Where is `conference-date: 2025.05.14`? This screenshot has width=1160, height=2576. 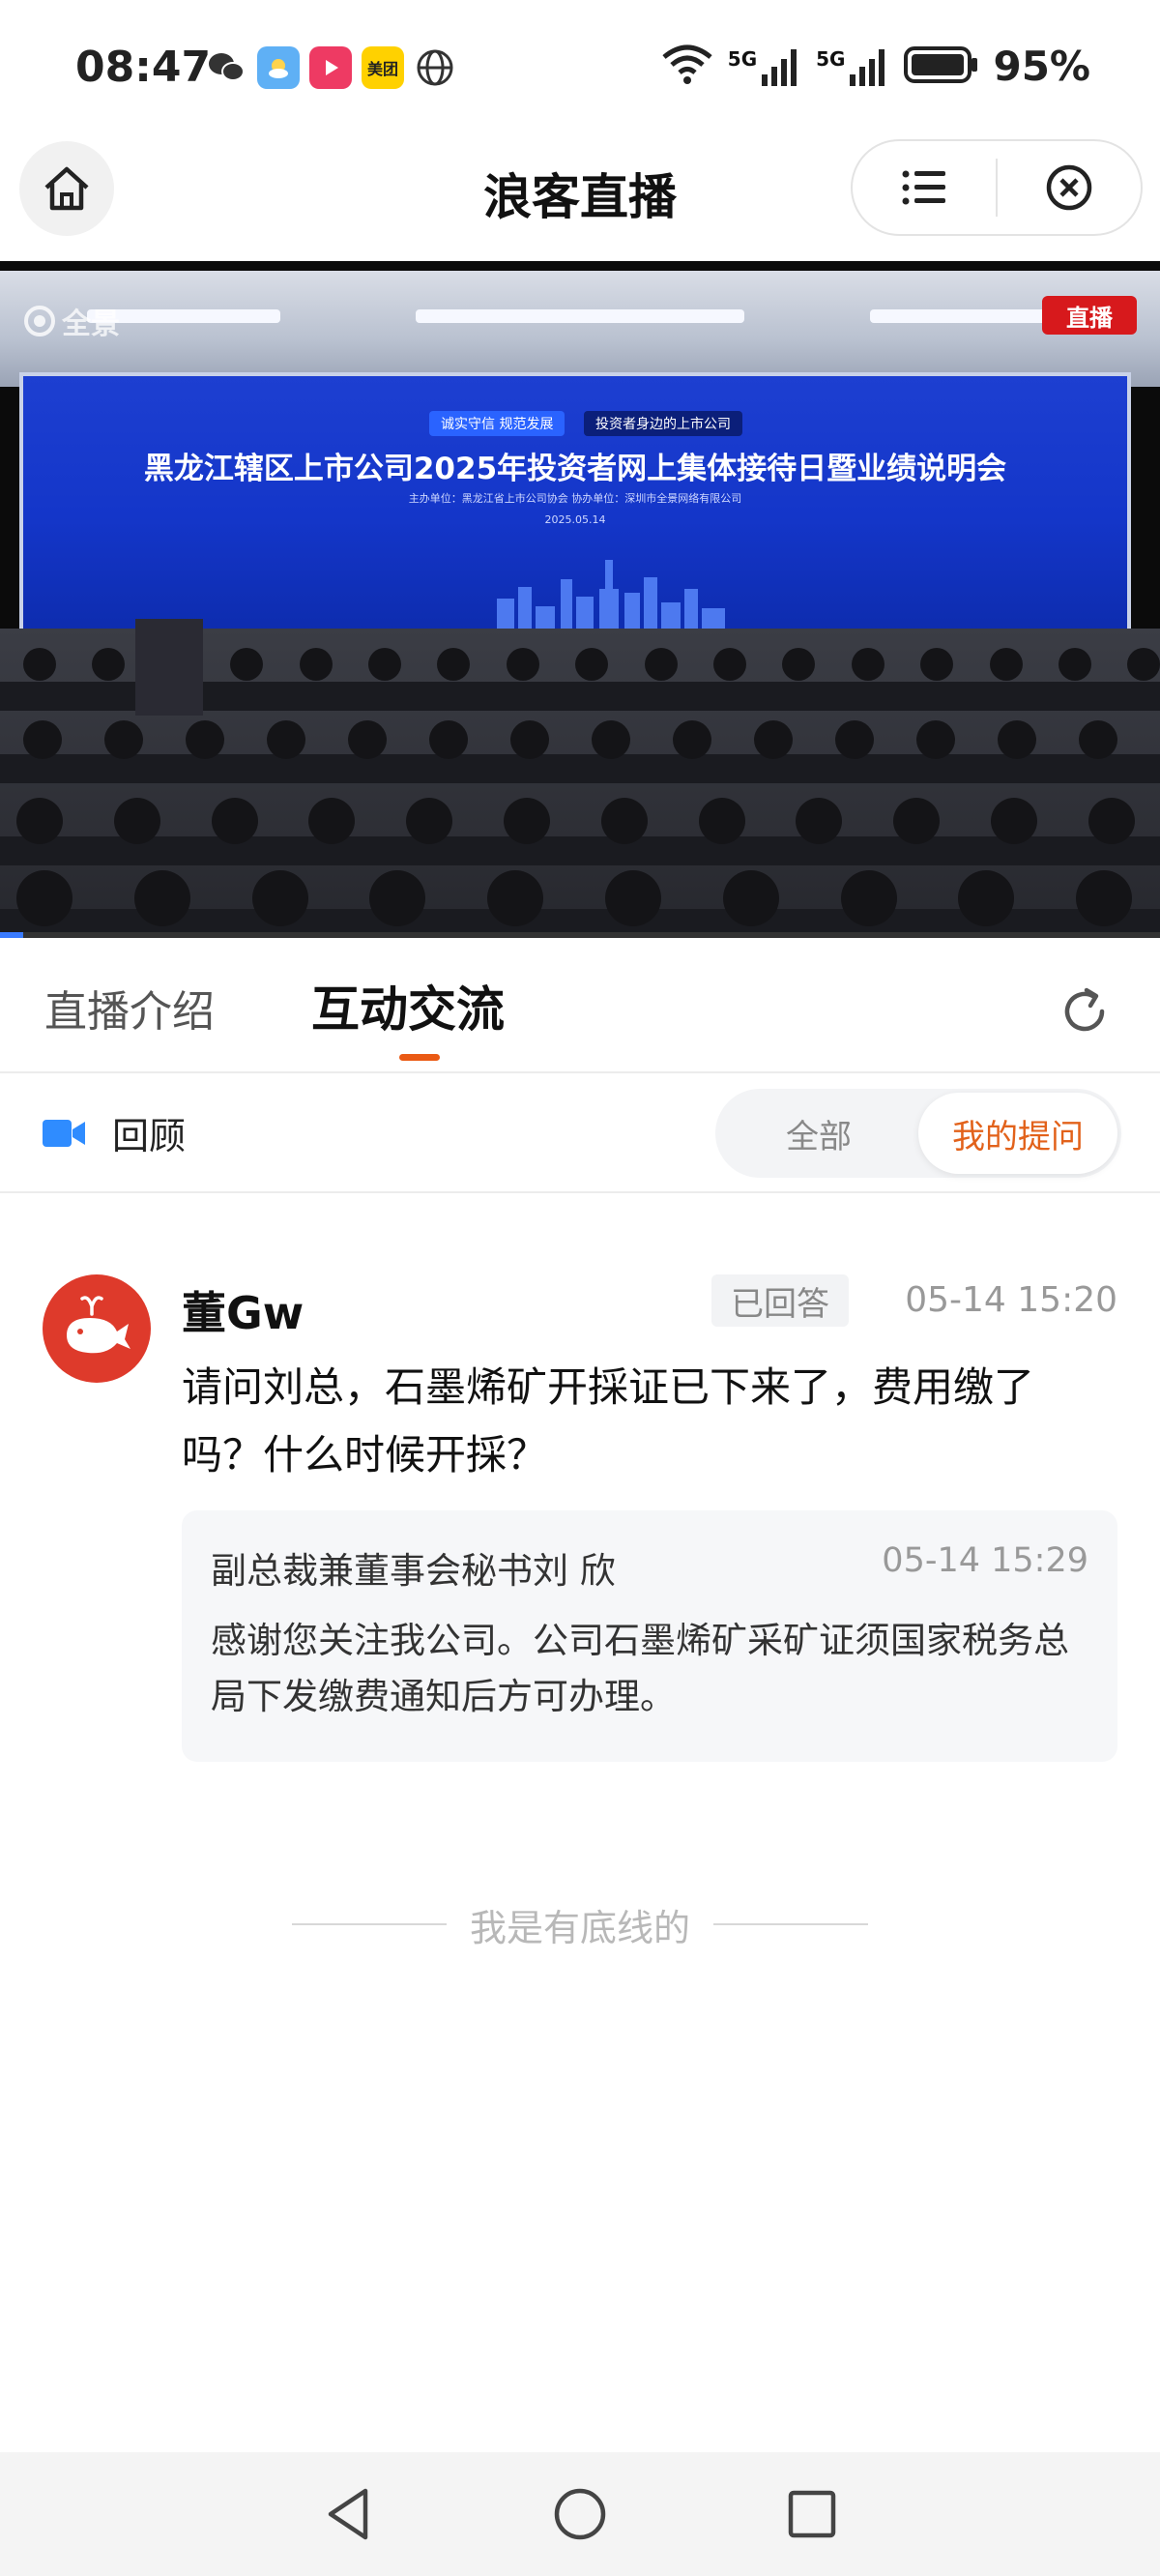 conference-date: 2025.05.14 is located at coordinates (575, 519).